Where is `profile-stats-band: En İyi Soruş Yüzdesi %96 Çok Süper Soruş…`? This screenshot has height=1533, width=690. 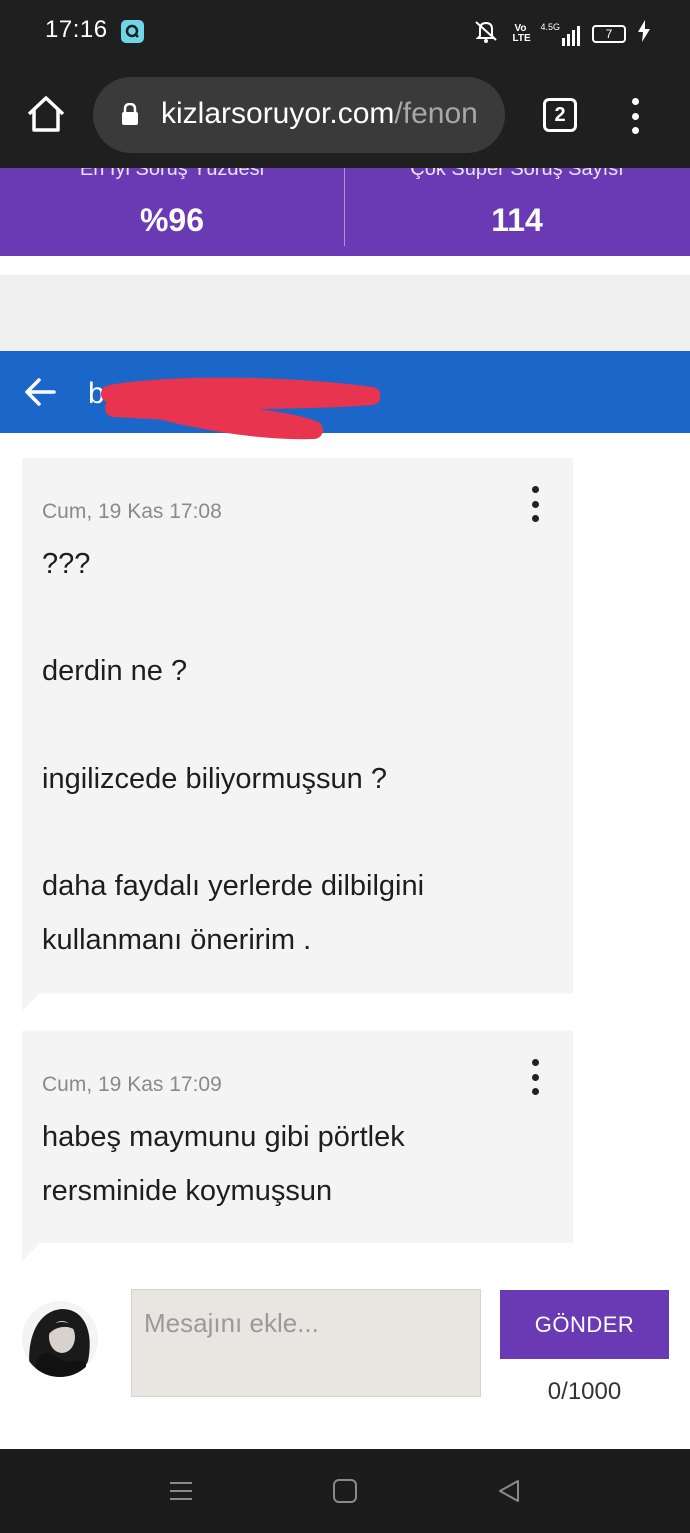
profile-stats-band: En İyi Soruş Yüzdesi %96 Çok Süper Soruş… is located at coordinates (345, 212).